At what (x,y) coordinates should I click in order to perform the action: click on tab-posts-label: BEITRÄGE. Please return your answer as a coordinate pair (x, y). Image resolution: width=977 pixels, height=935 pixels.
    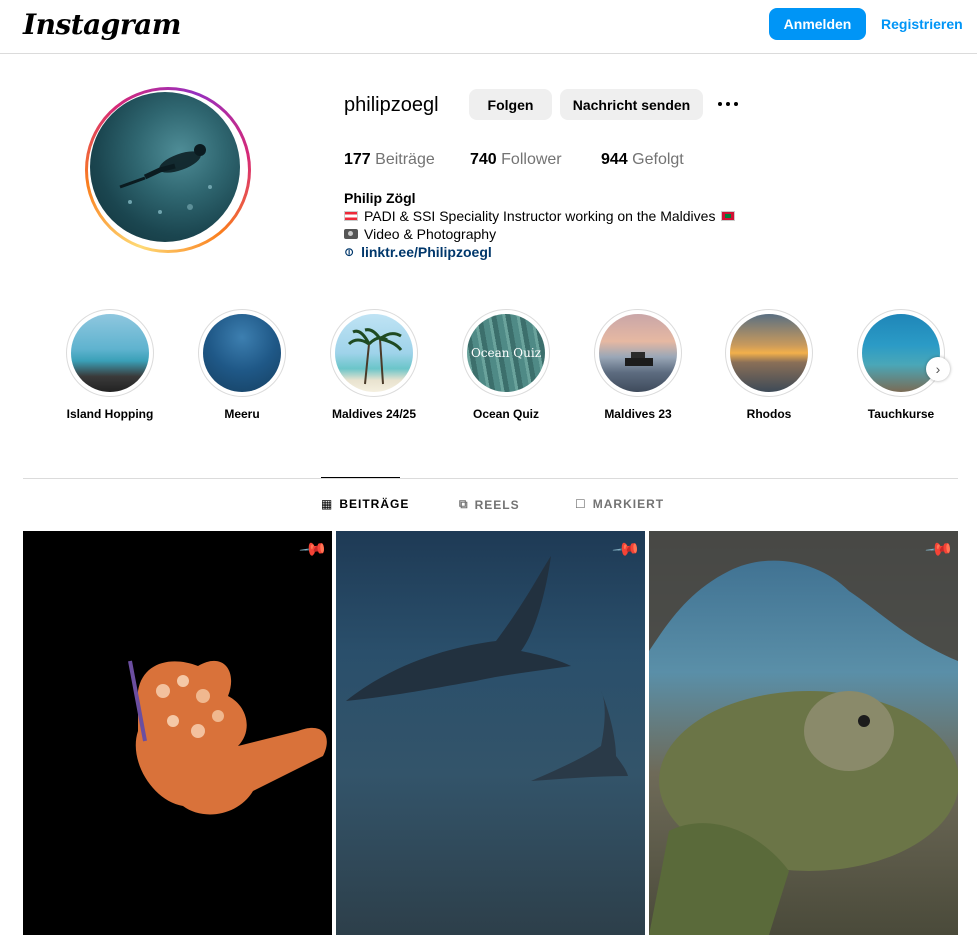
    Looking at the image, I should click on (374, 504).